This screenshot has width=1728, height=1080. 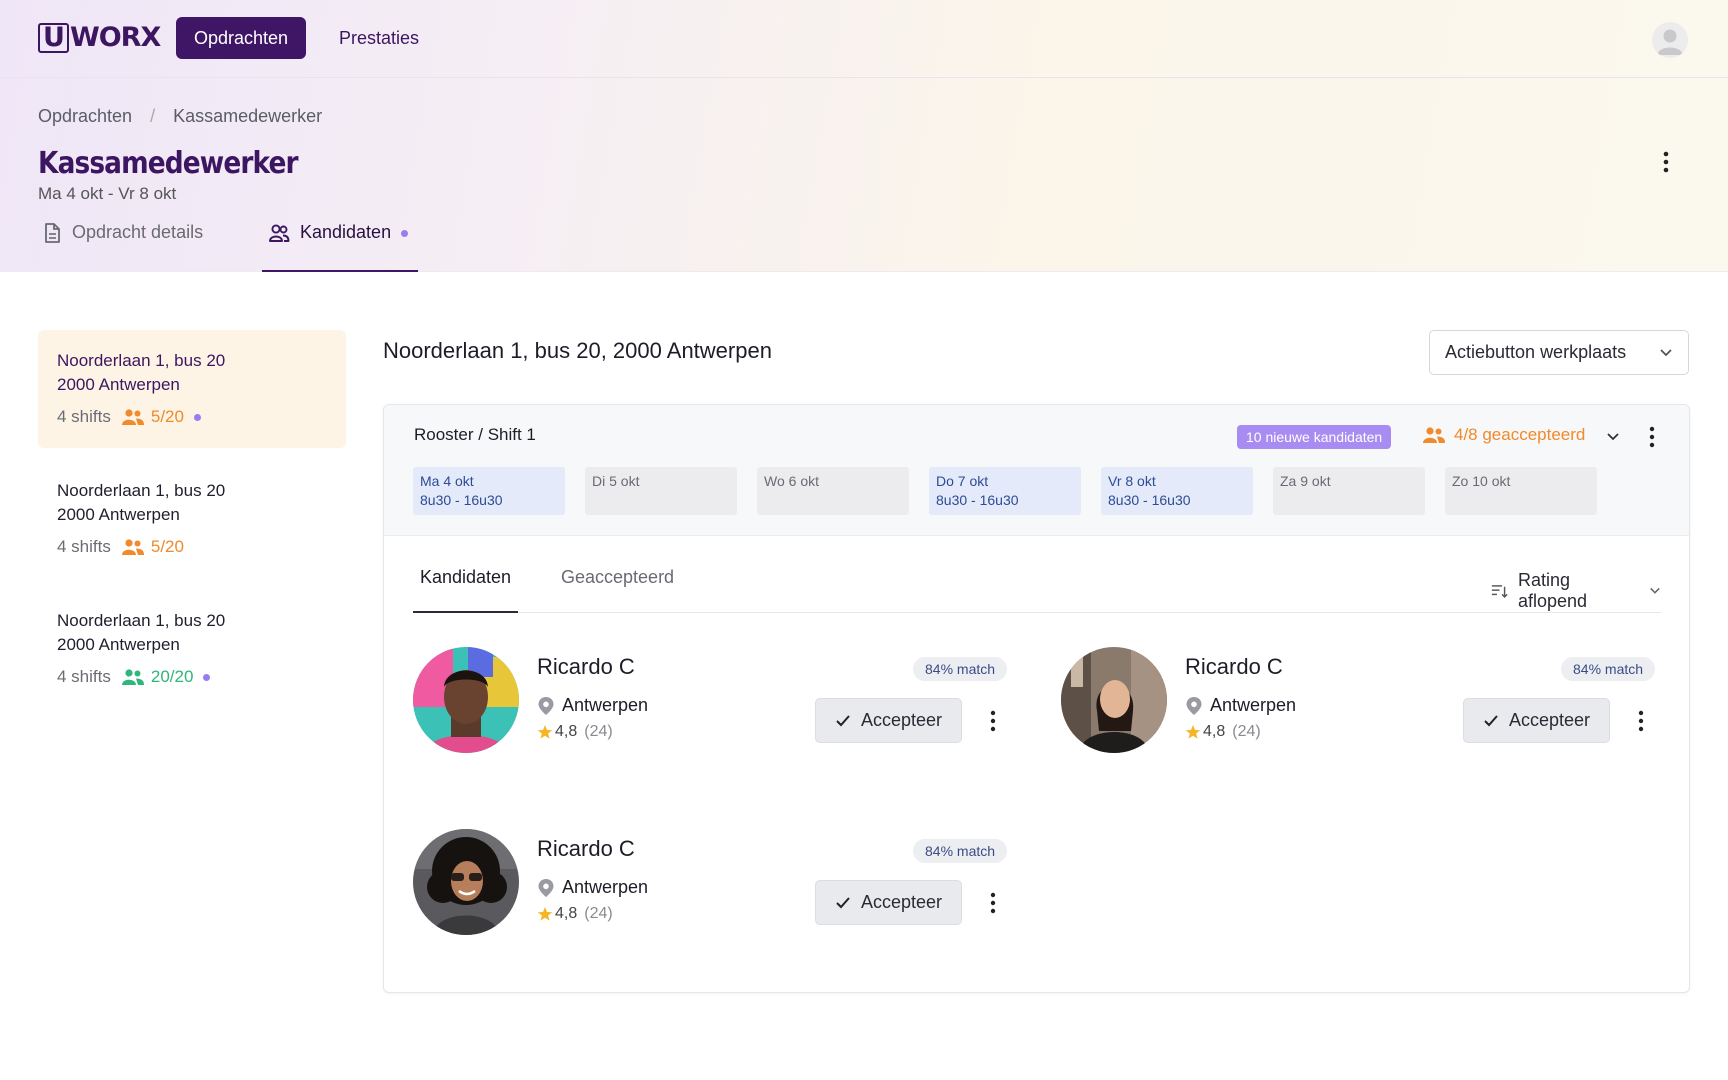 What do you see at coordinates (1503, 435) in the screenshot?
I see `accepted-count: 4/8 geaccepteerd` at bounding box center [1503, 435].